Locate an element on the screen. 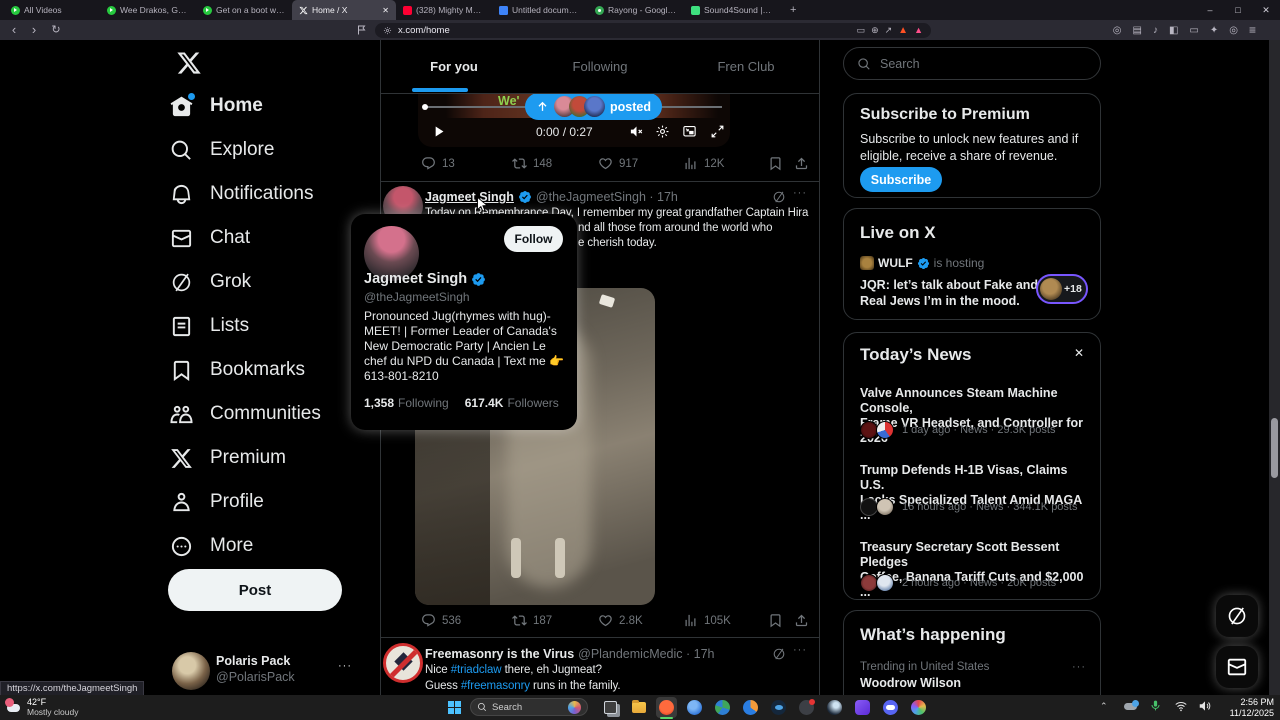  messages-floating-button is located at coordinates (1237, 667).